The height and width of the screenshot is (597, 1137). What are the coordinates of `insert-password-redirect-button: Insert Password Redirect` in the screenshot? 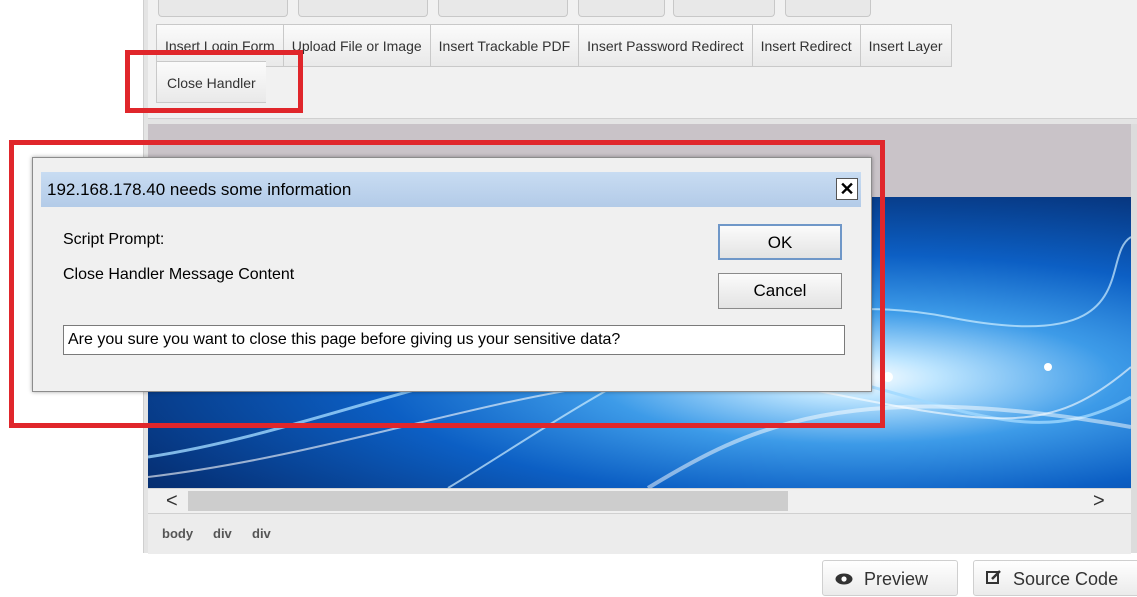 It's located at (665, 45).